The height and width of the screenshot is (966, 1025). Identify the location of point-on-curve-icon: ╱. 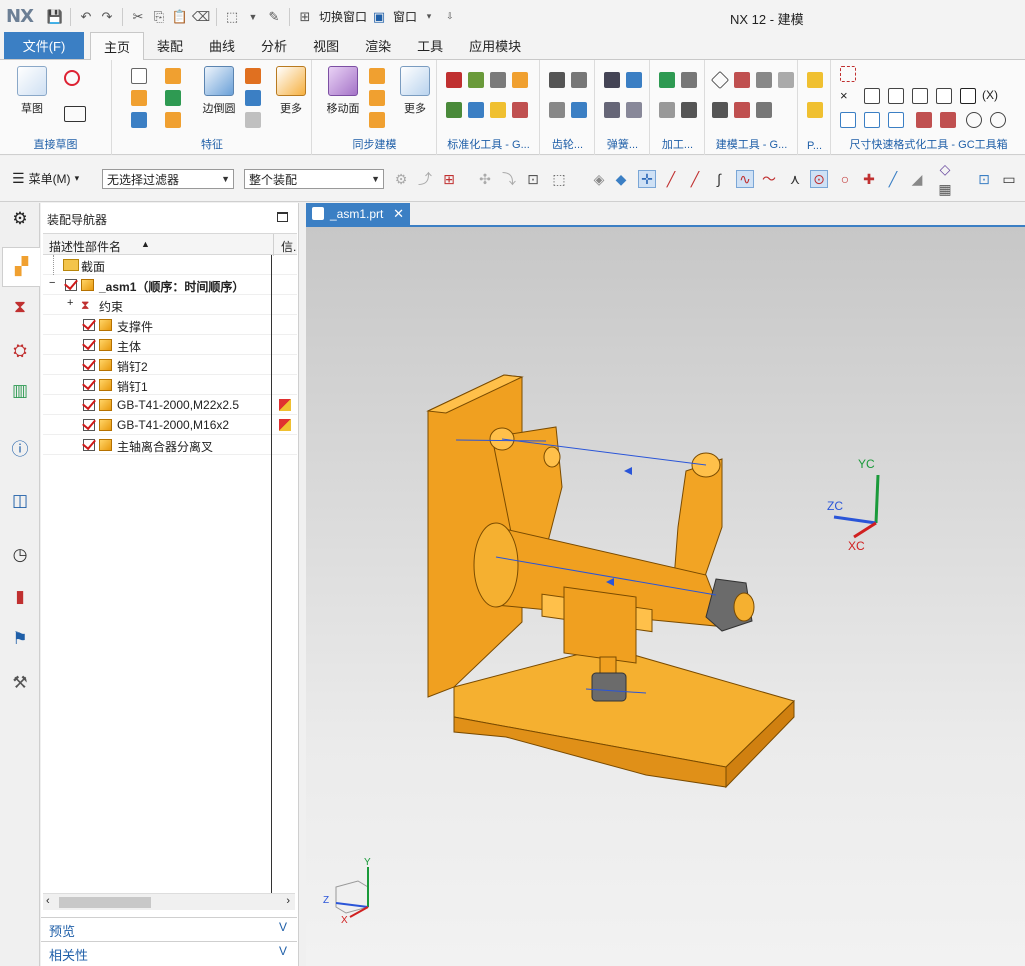
(893, 179).